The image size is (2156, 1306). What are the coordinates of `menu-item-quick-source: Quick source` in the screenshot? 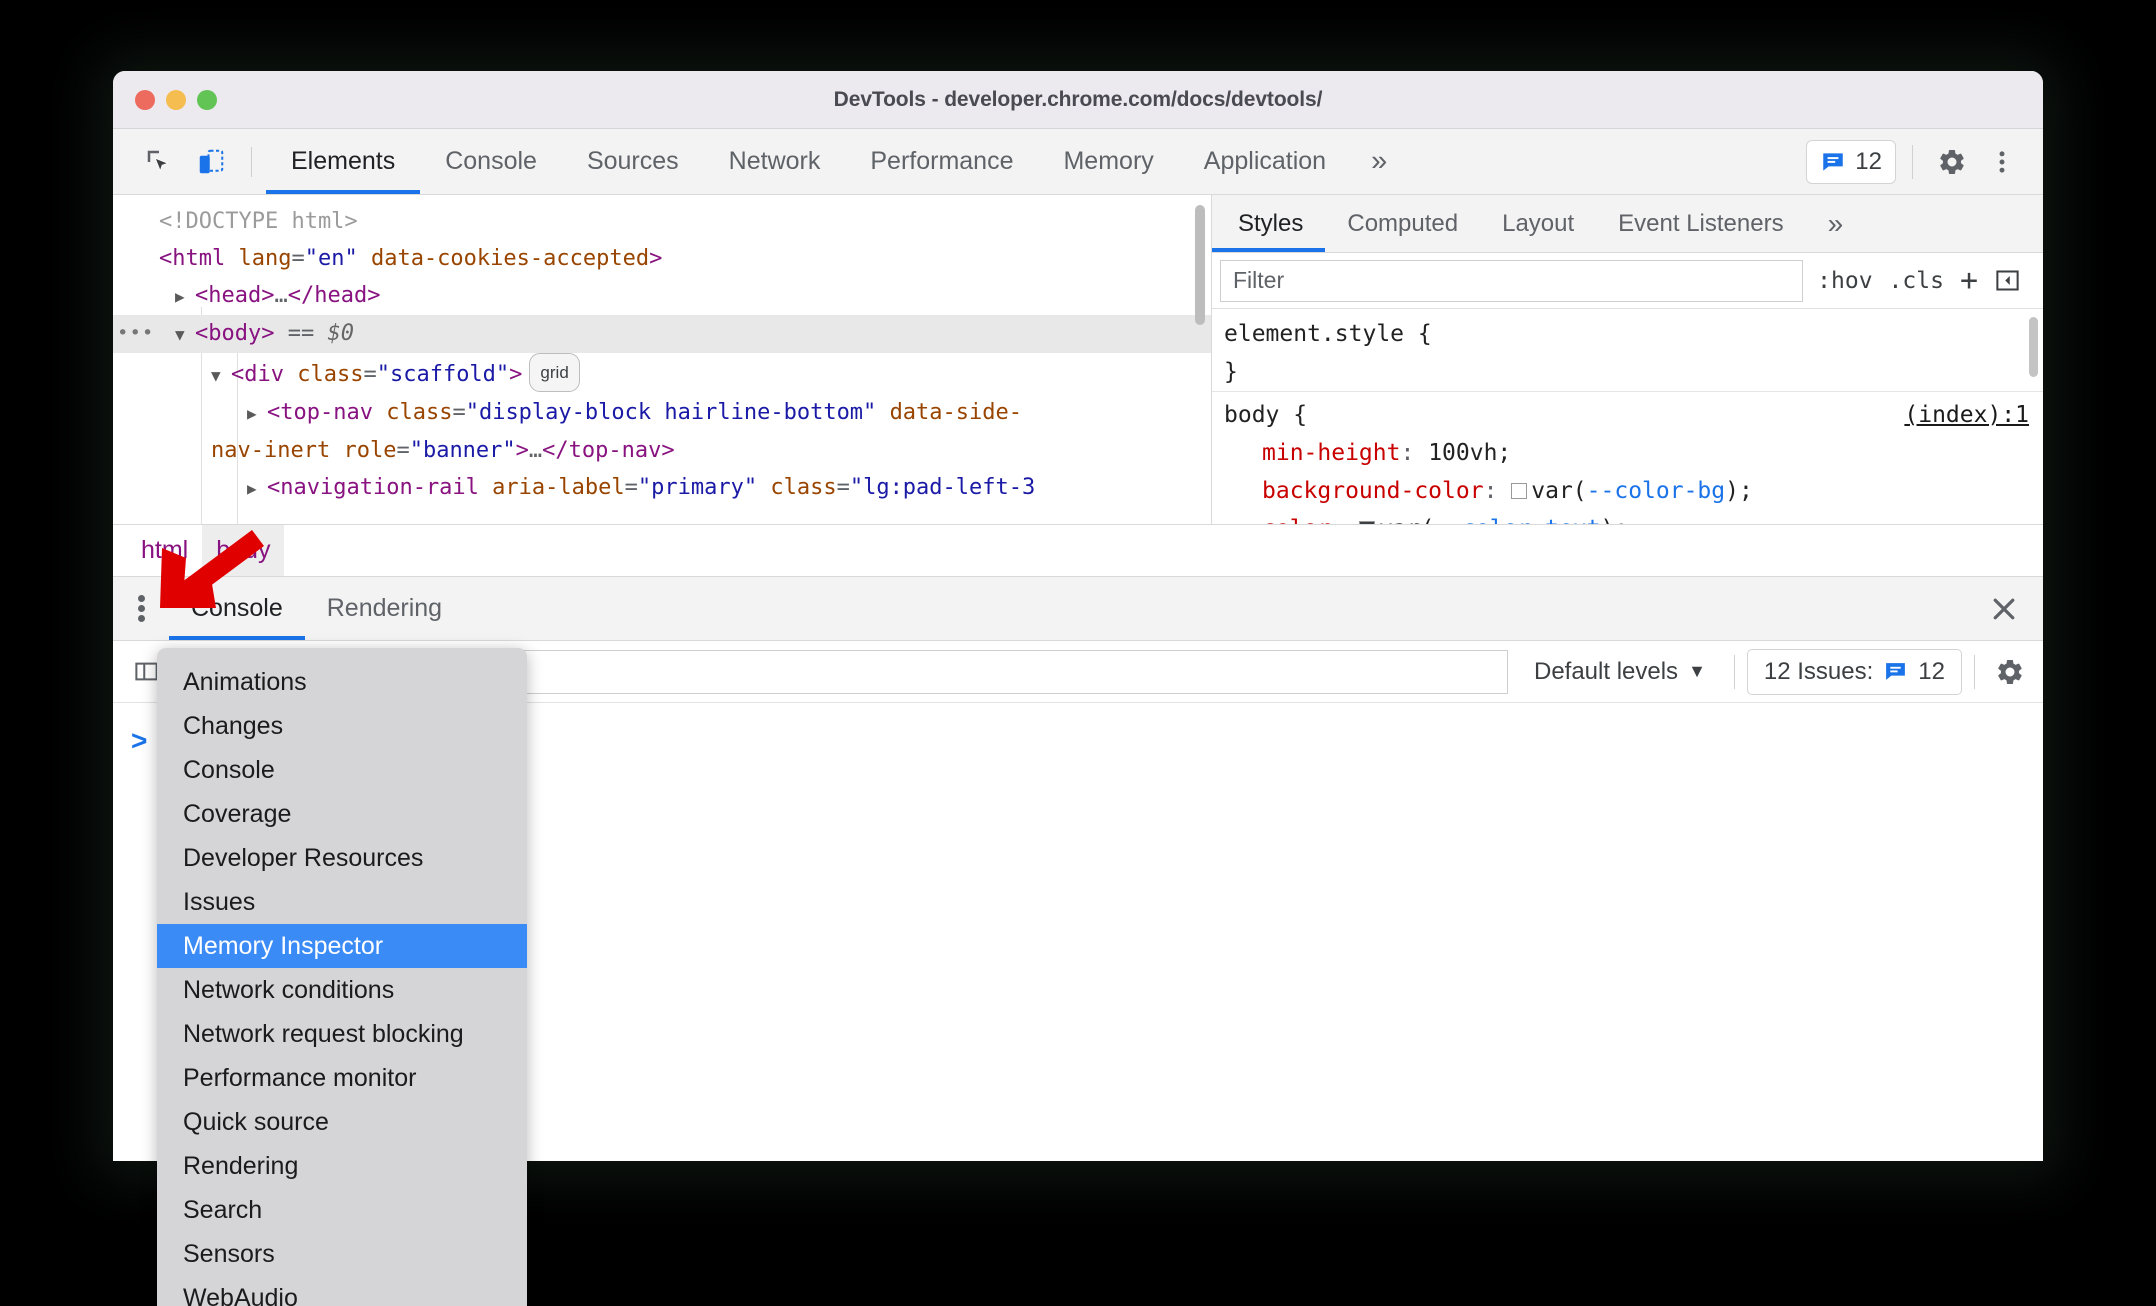 It's located at (342, 1122).